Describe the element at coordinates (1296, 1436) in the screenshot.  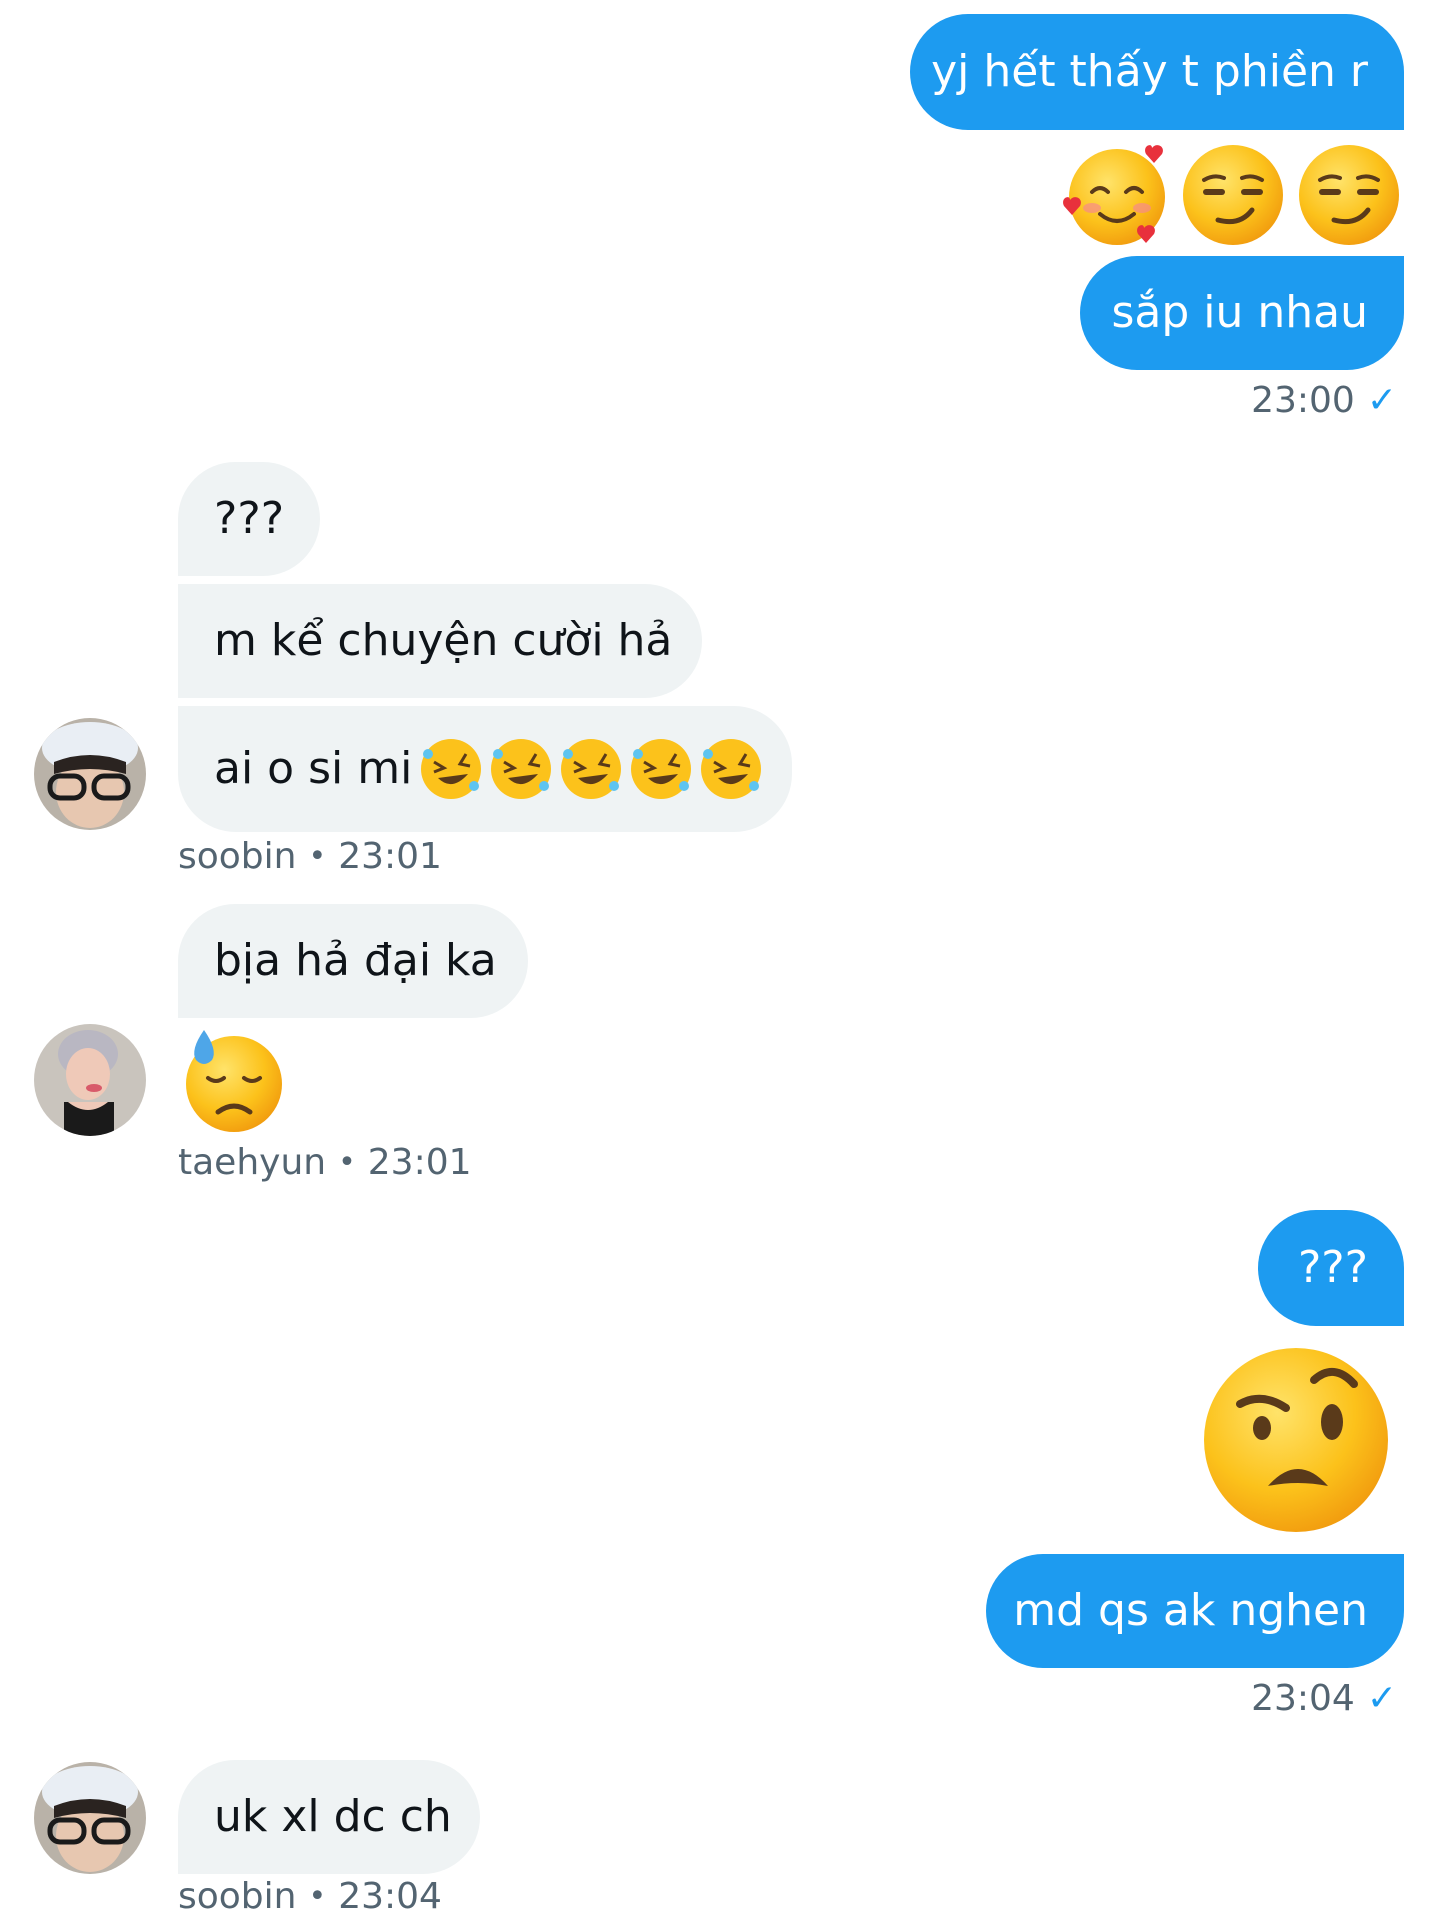
I see `face-with-raised-eyebrow-icon` at that location.